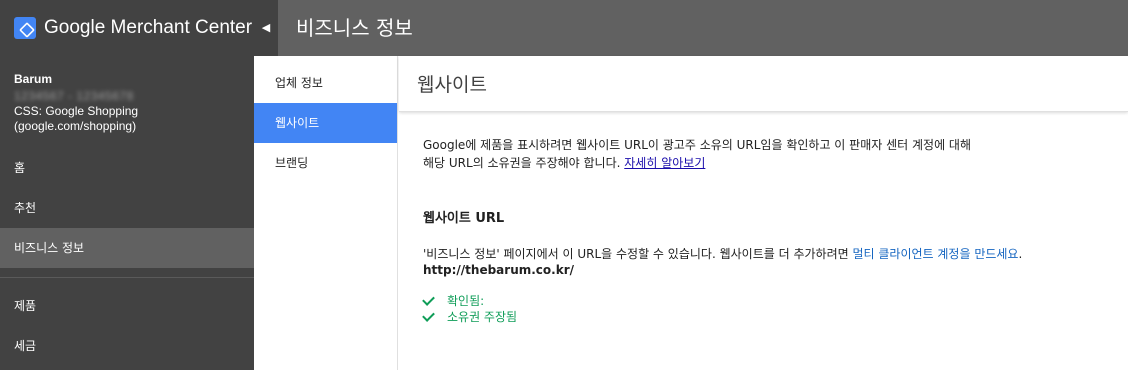 The image size is (1128, 370). What do you see at coordinates (148, 27) in the screenshot?
I see `app-name: Google Merchant Center` at bounding box center [148, 27].